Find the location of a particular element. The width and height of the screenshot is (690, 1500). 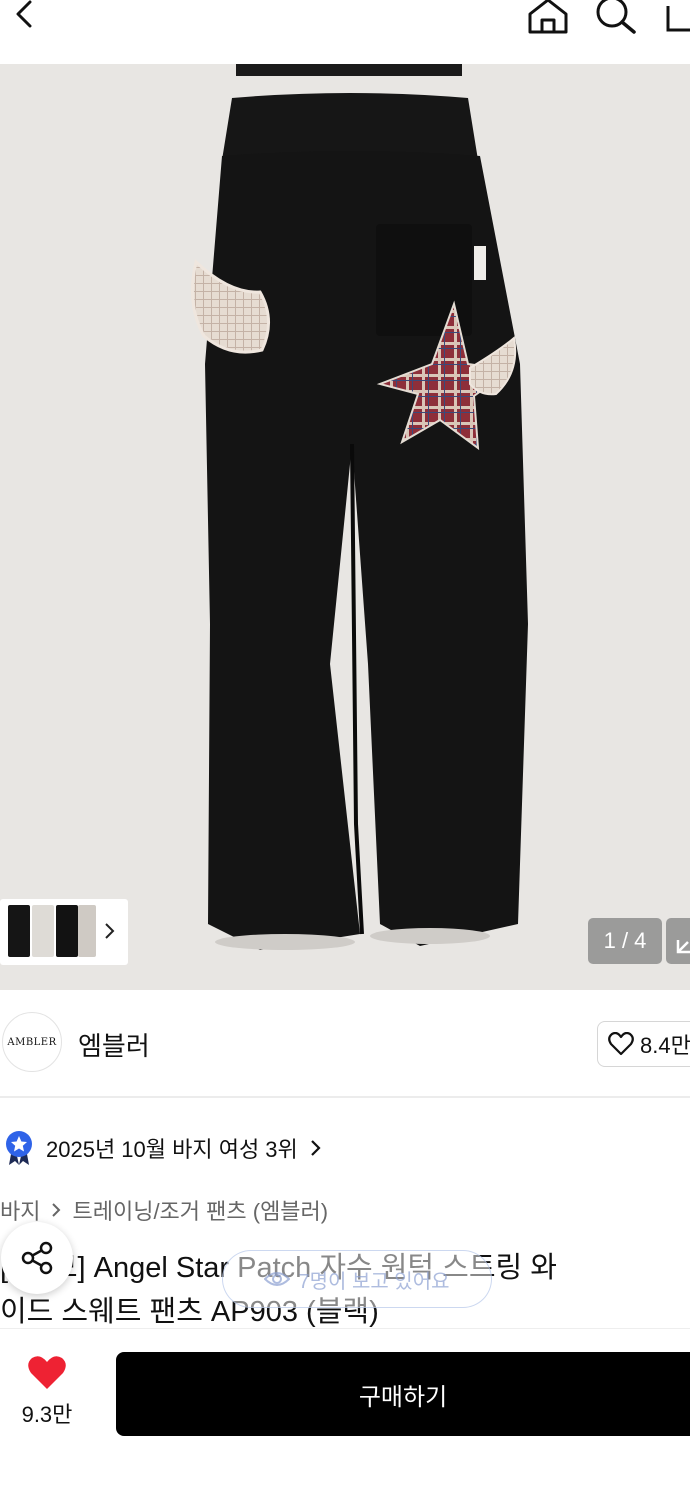

breadcrumb-item-subcategory: 트레이닝/조거 팬츠 (엠블러) is located at coordinates (200, 1210).